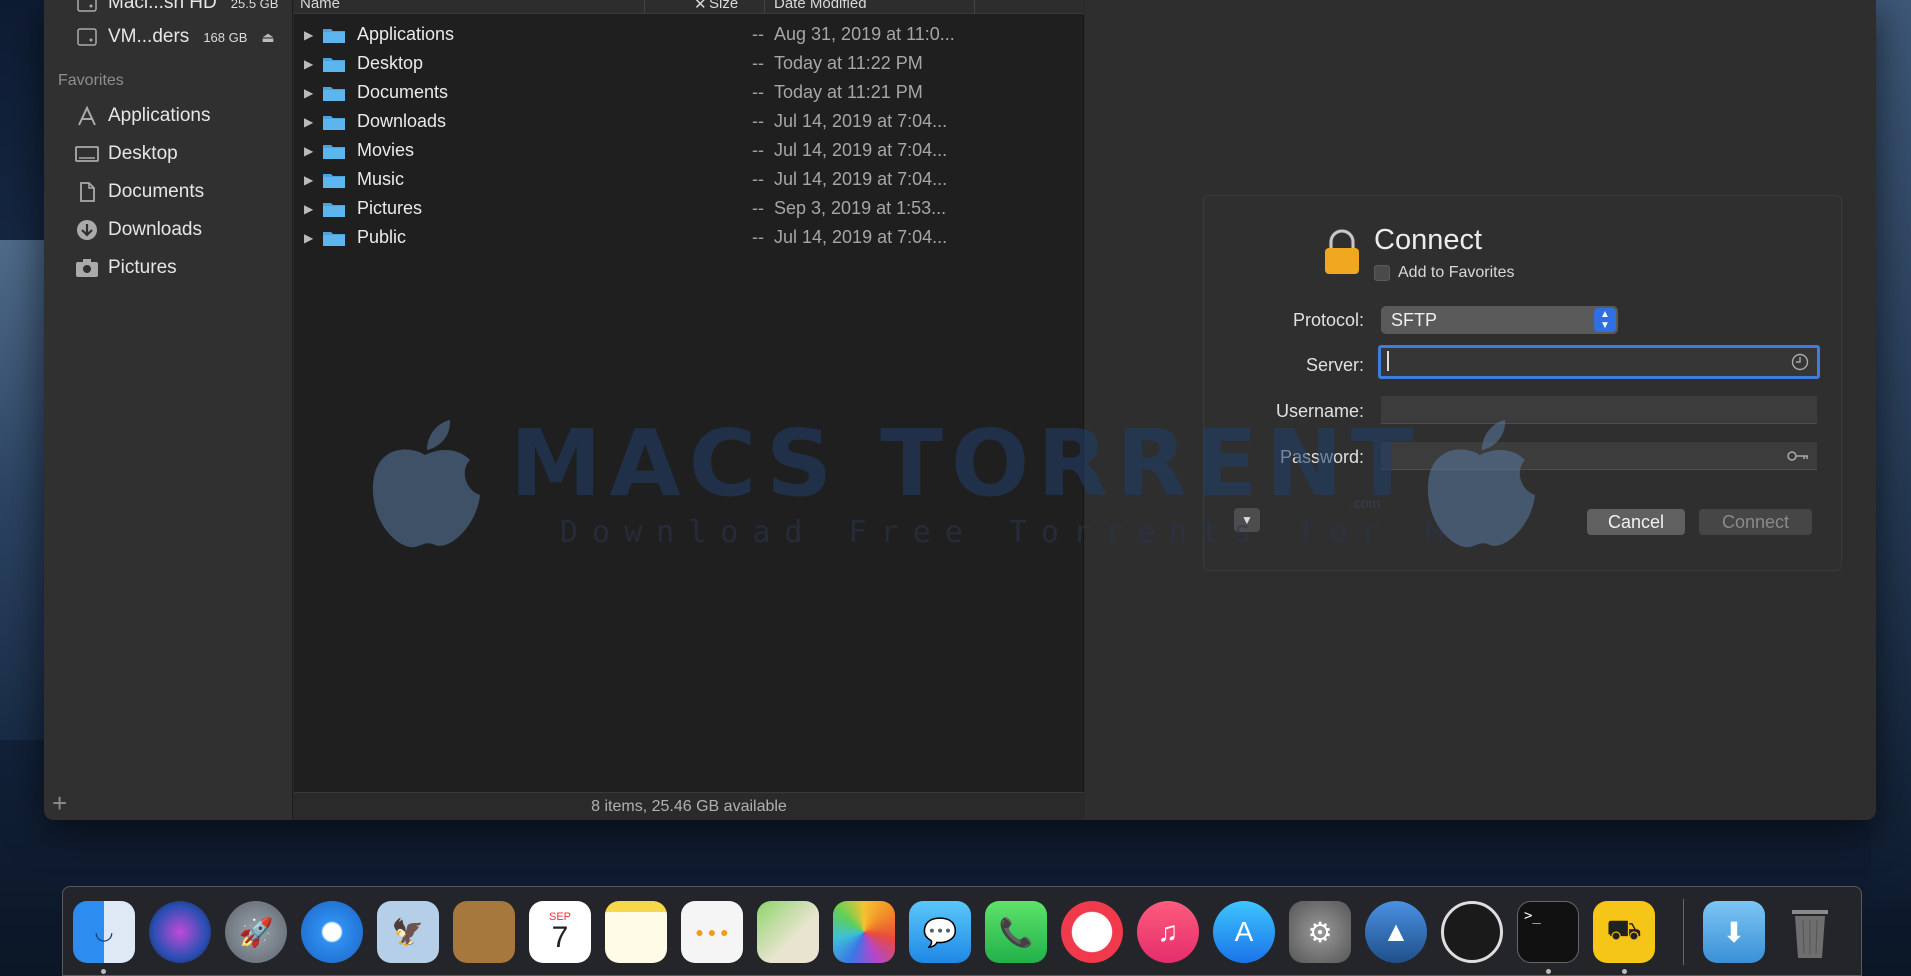 The image size is (1911, 976). What do you see at coordinates (1499, 320) in the screenshot?
I see `protocol-select: SFTP ▲ ▼` at bounding box center [1499, 320].